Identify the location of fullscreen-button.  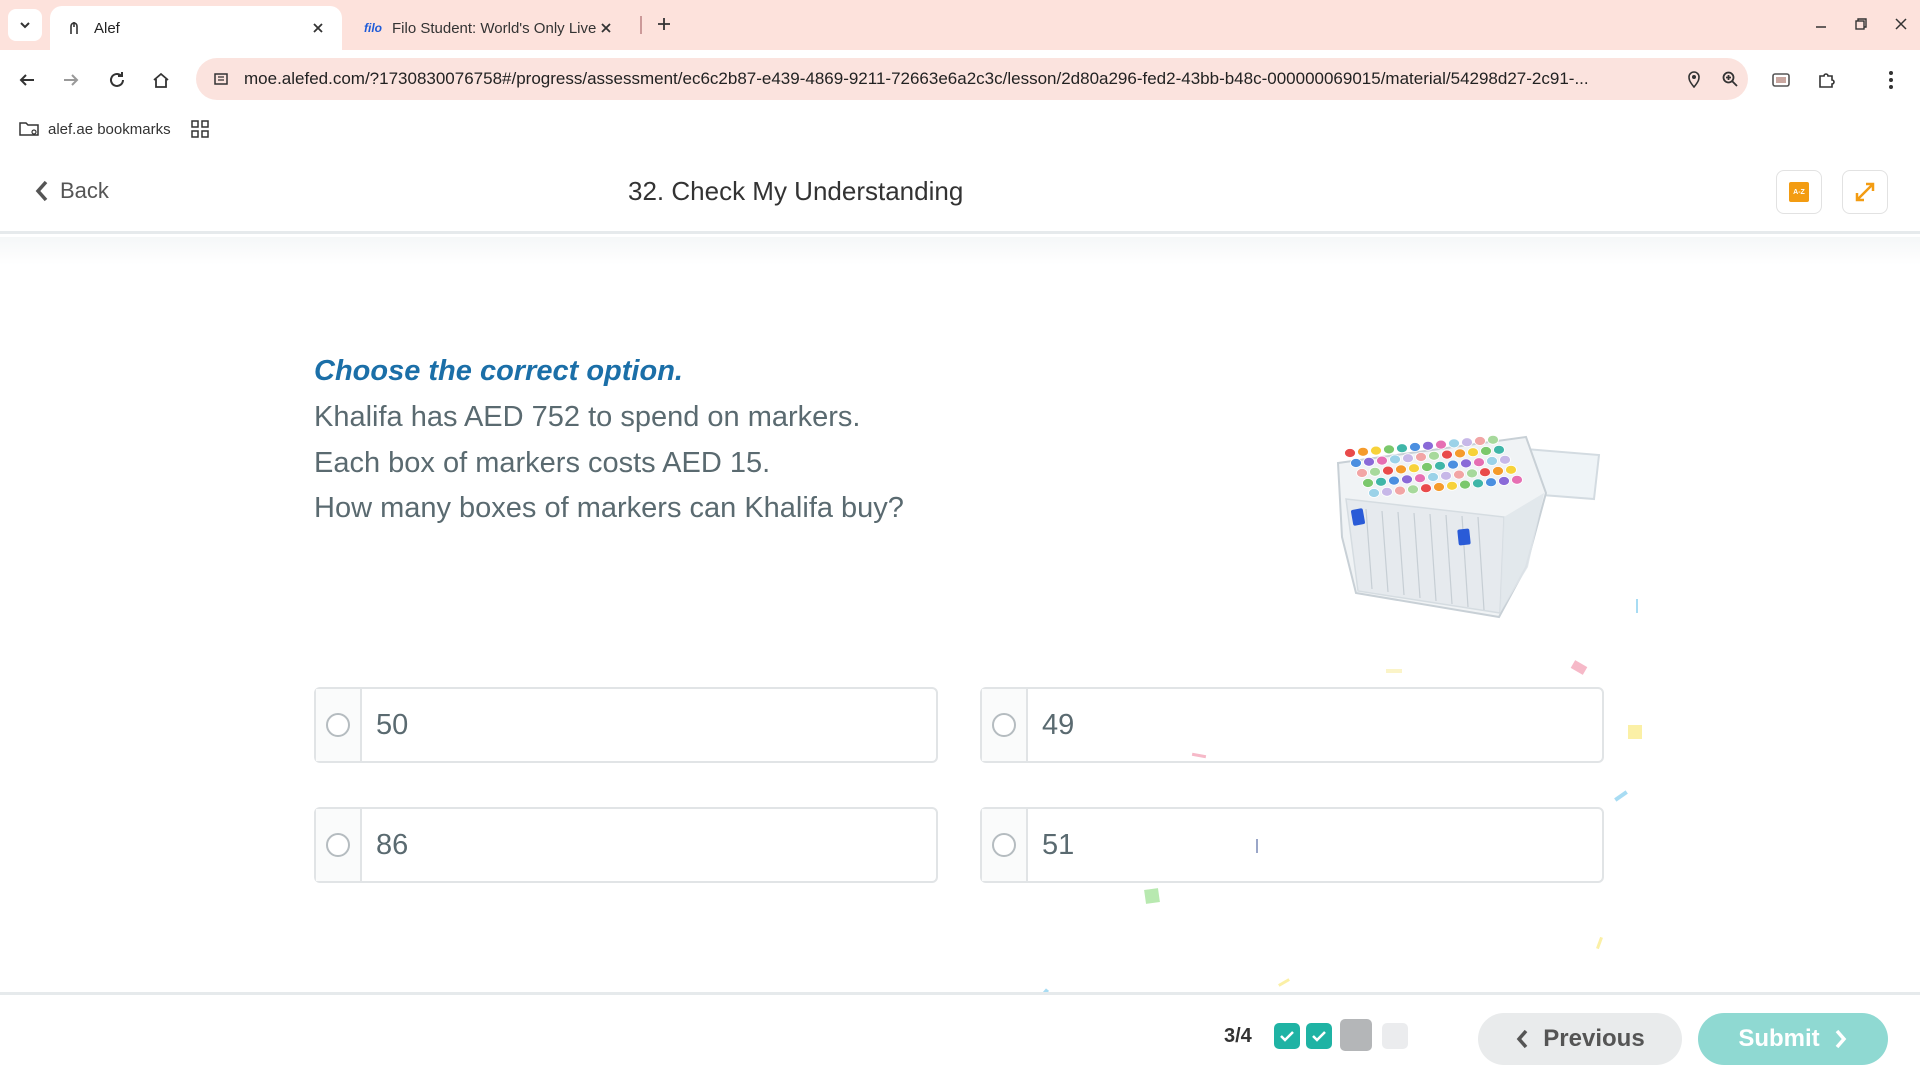
(1865, 192).